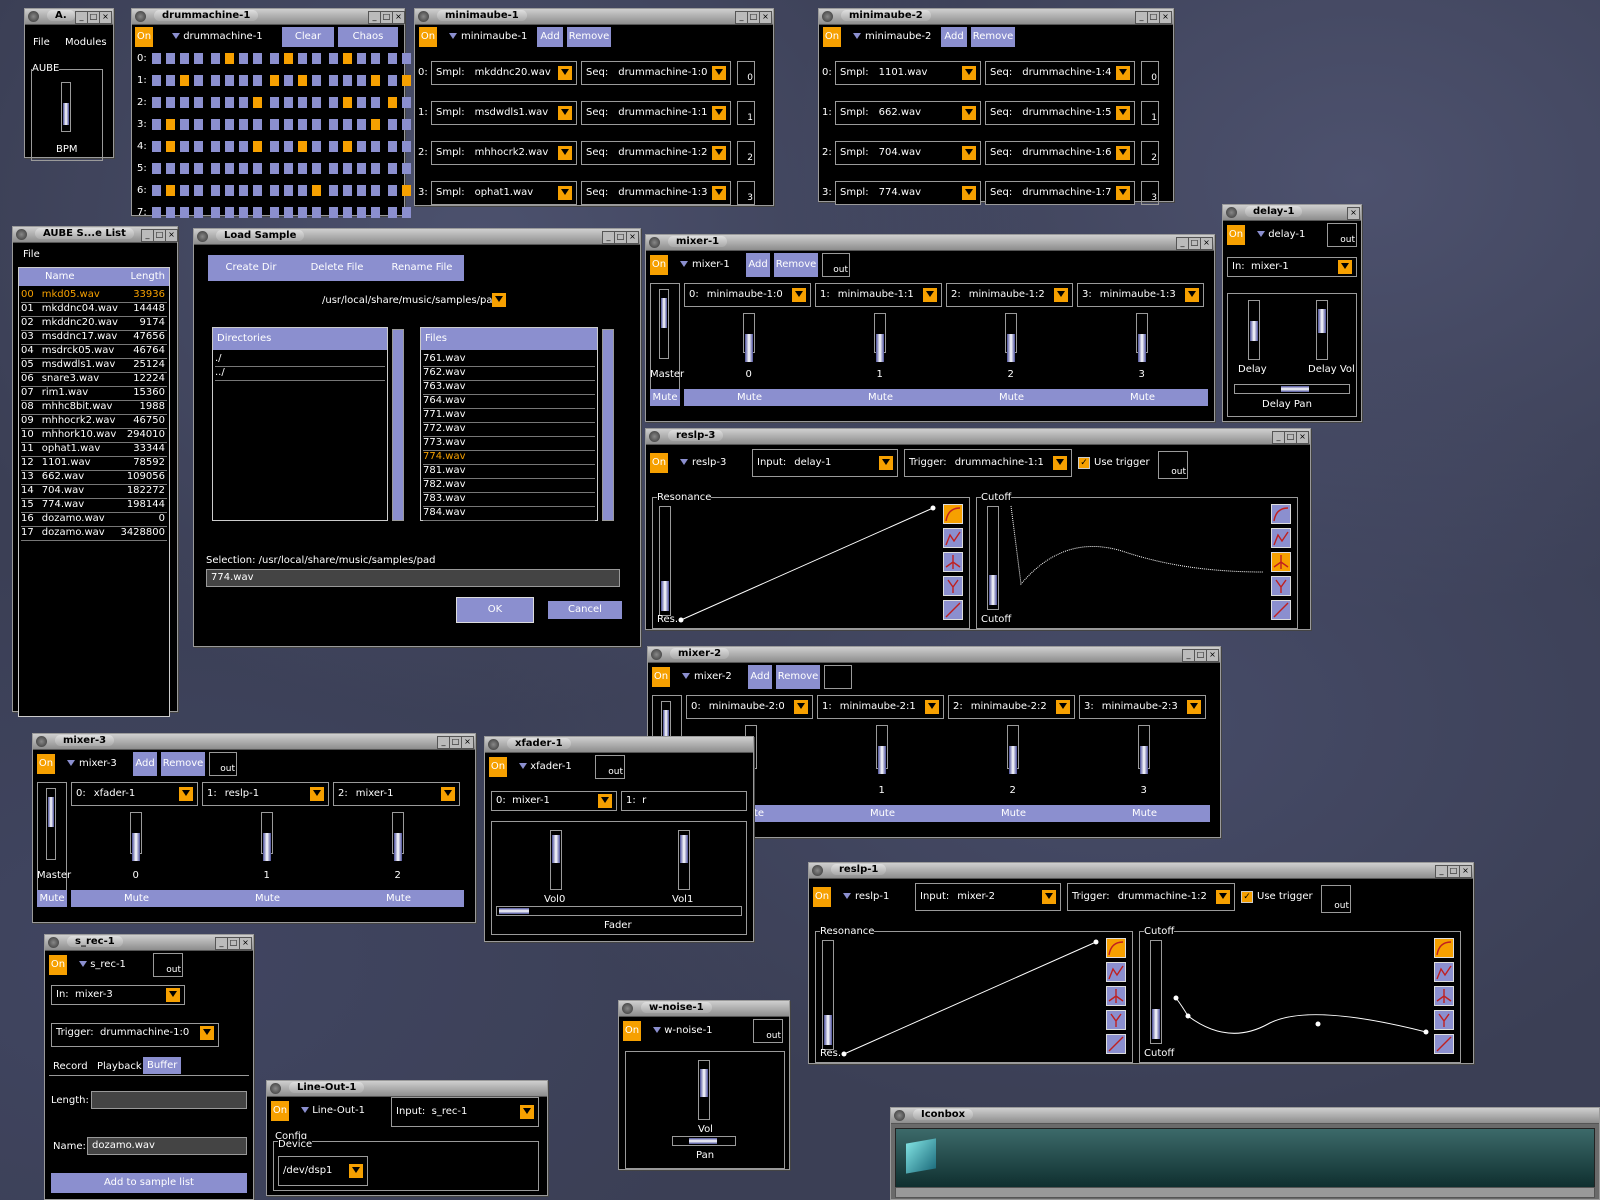 Image resolution: width=1600 pixels, height=1200 pixels. I want to click on file-item: 764.wav, so click(509, 401).